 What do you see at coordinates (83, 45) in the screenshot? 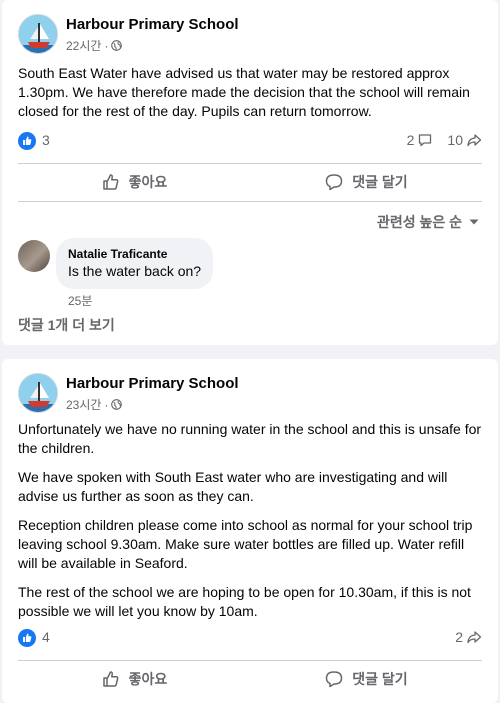
I see `post-time: 22시간` at bounding box center [83, 45].